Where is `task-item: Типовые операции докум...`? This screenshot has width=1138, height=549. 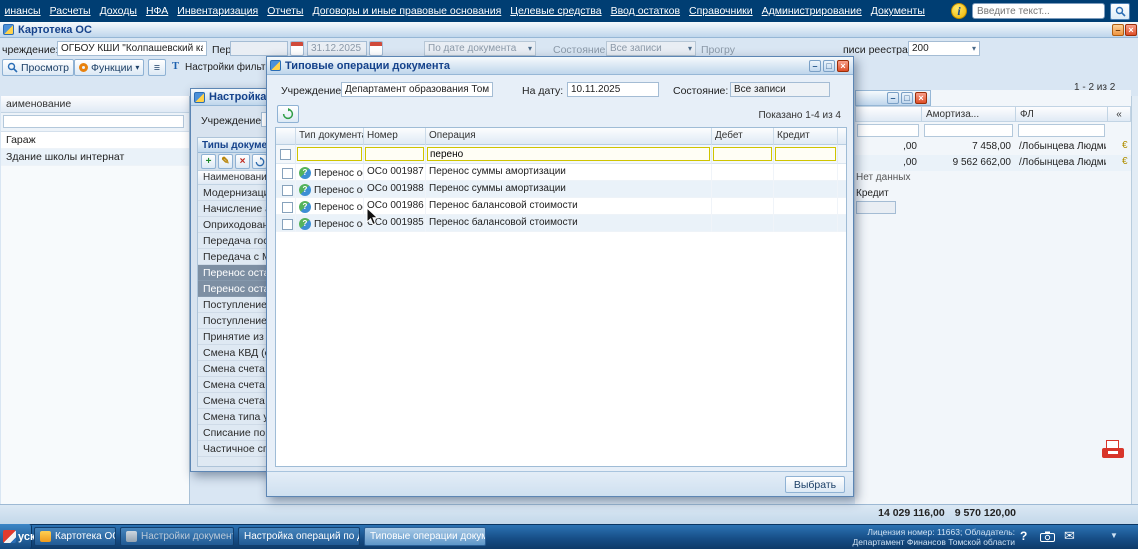
task-item: Типовые операции докум... is located at coordinates (425, 536).